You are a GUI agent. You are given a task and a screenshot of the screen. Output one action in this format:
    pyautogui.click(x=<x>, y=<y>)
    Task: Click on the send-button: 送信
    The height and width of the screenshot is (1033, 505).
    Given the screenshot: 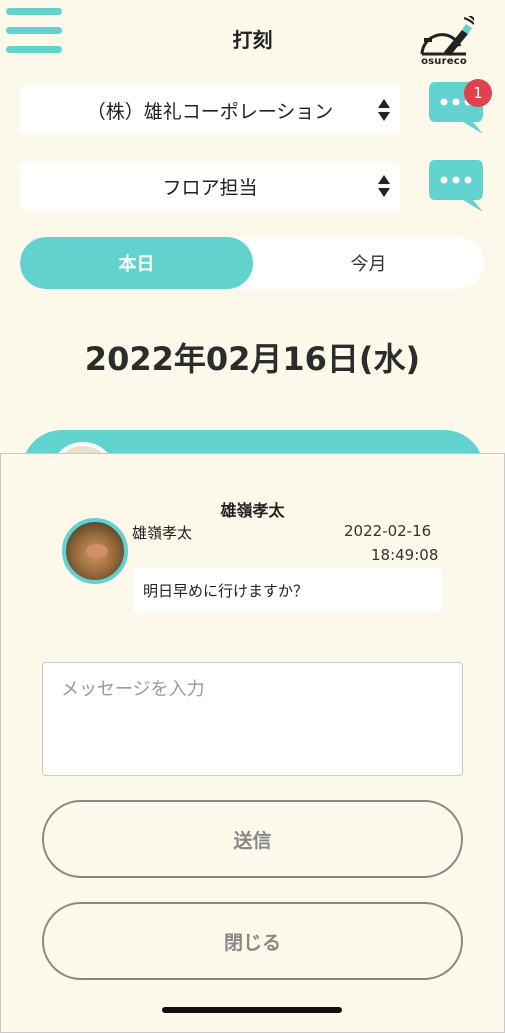 What is the action you would take?
    pyautogui.click(x=252, y=839)
    